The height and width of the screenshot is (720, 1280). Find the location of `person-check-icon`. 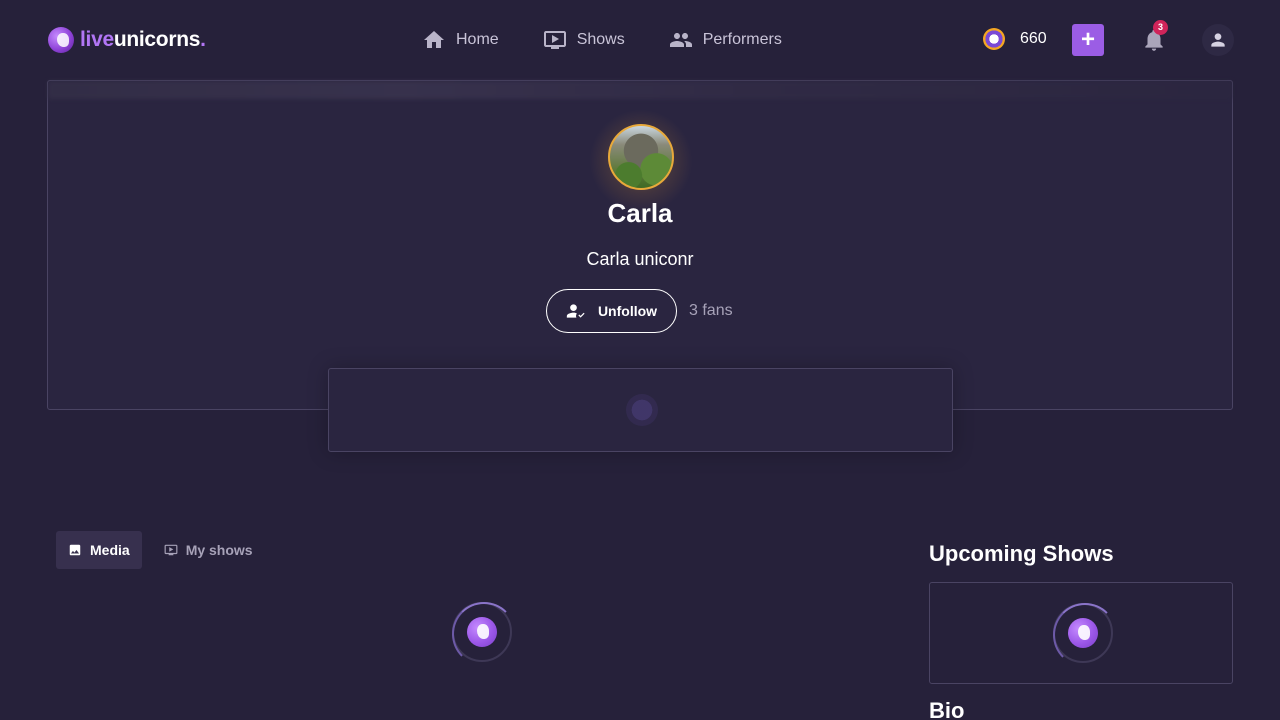

person-check-icon is located at coordinates (575, 311).